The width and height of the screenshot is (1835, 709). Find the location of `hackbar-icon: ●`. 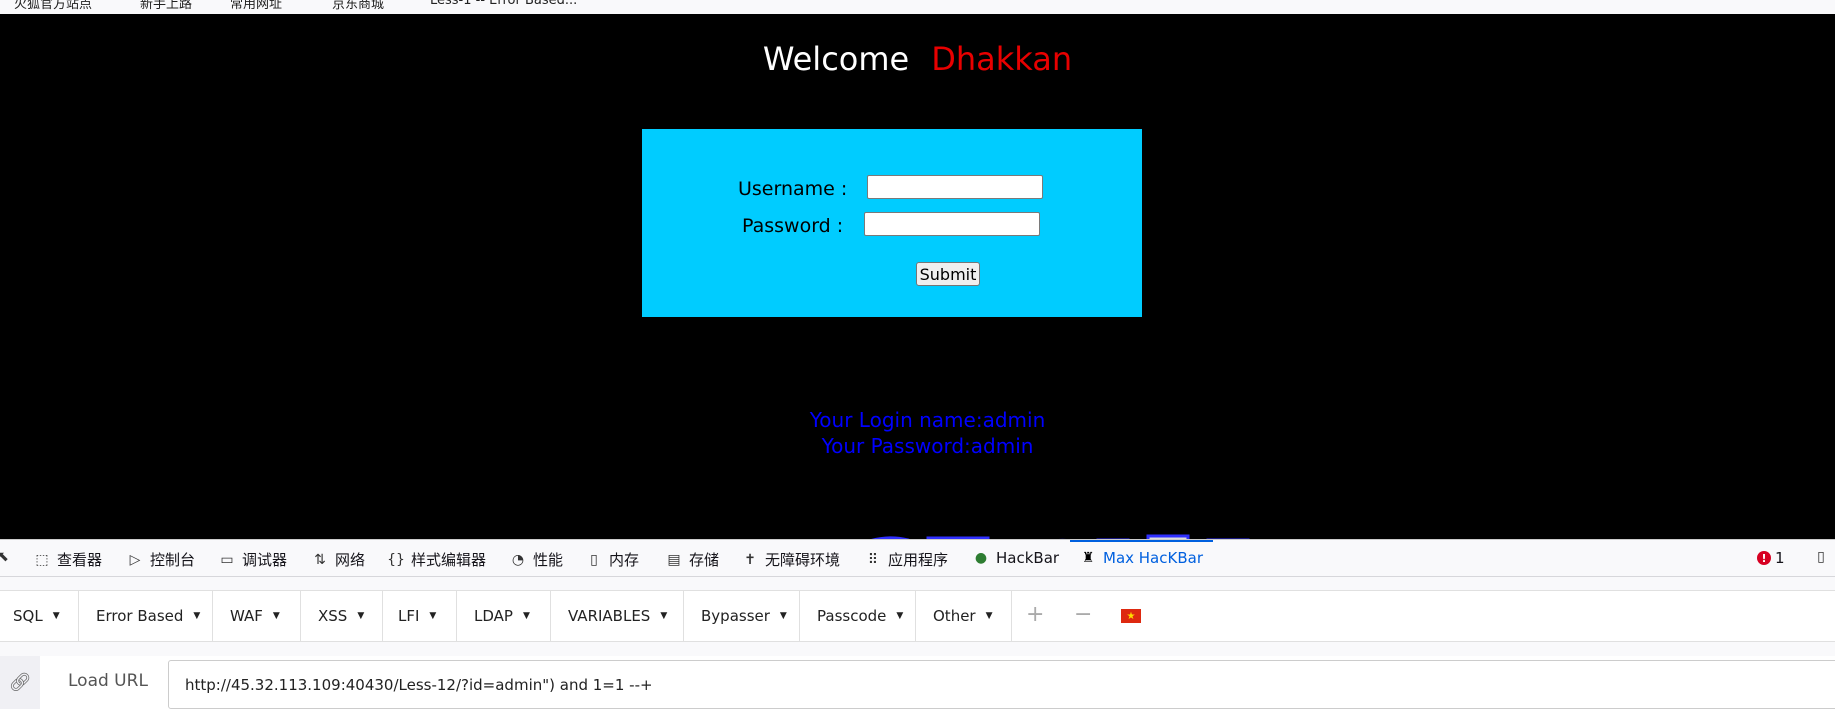

hackbar-icon: ● is located at coordinates (981, 558).